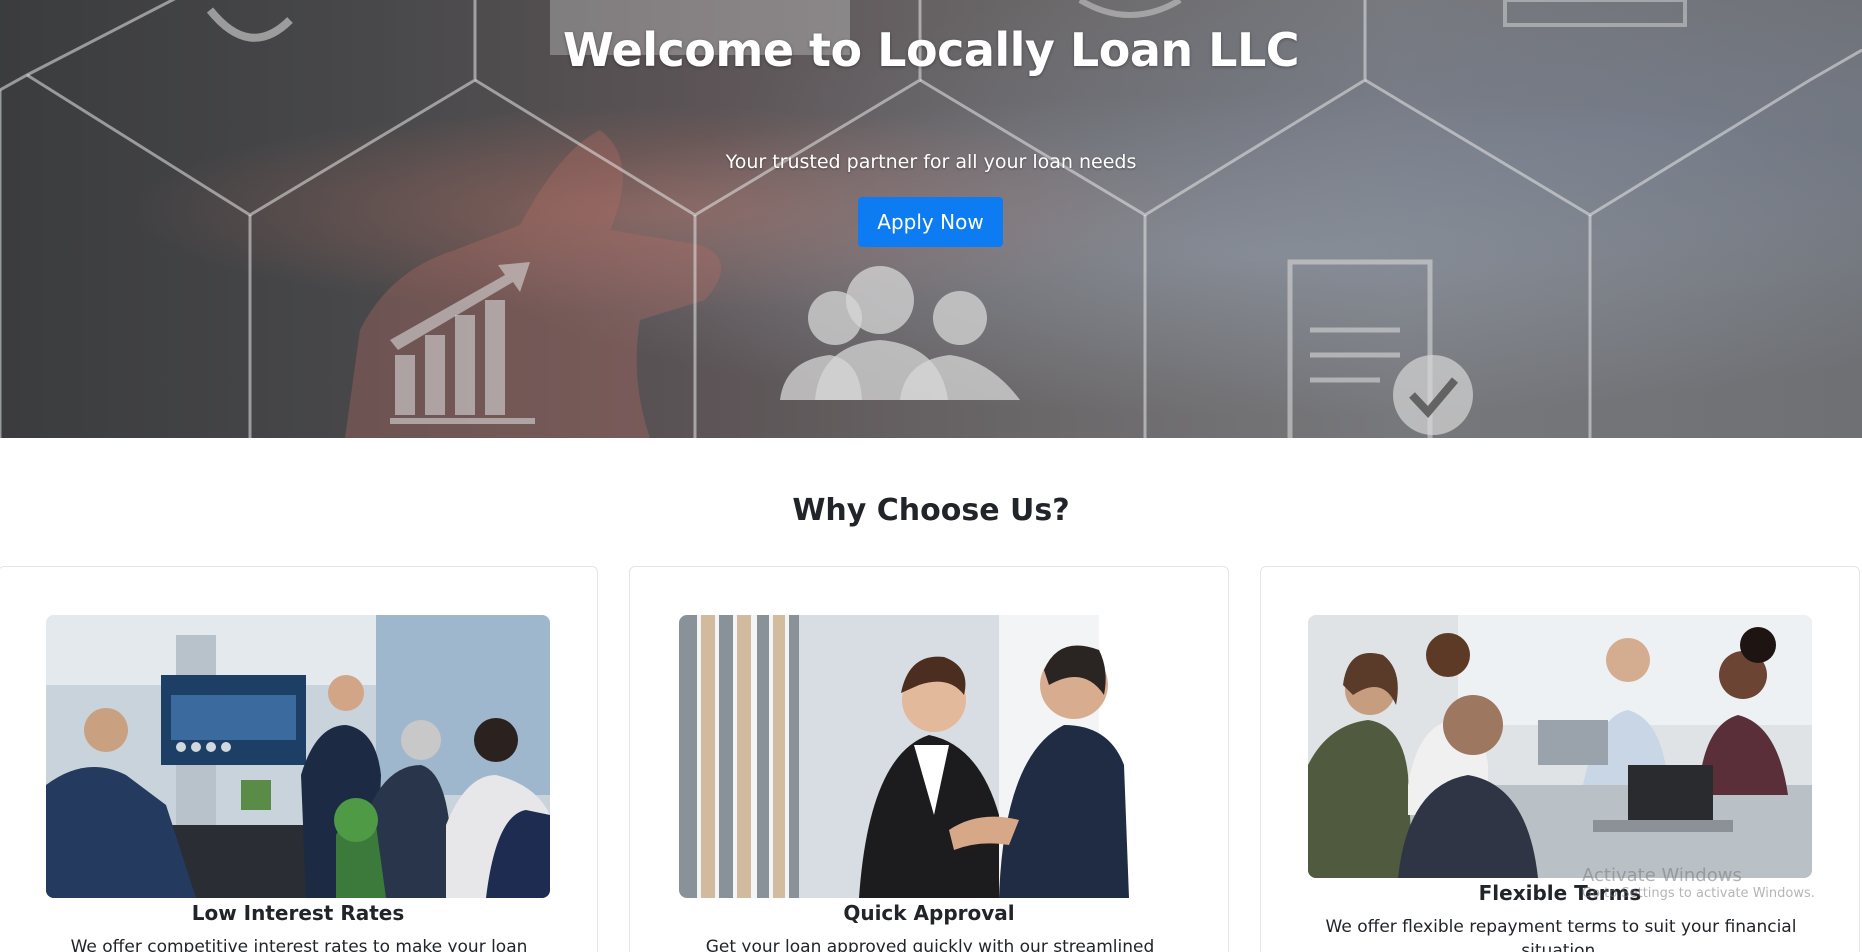 The image size is (1862, 952). What do you see at coordinates (931, 510) in the screenshot?
I see `why-choose-us-heading: Why Choose Us?` at bounding box center [931, 510].